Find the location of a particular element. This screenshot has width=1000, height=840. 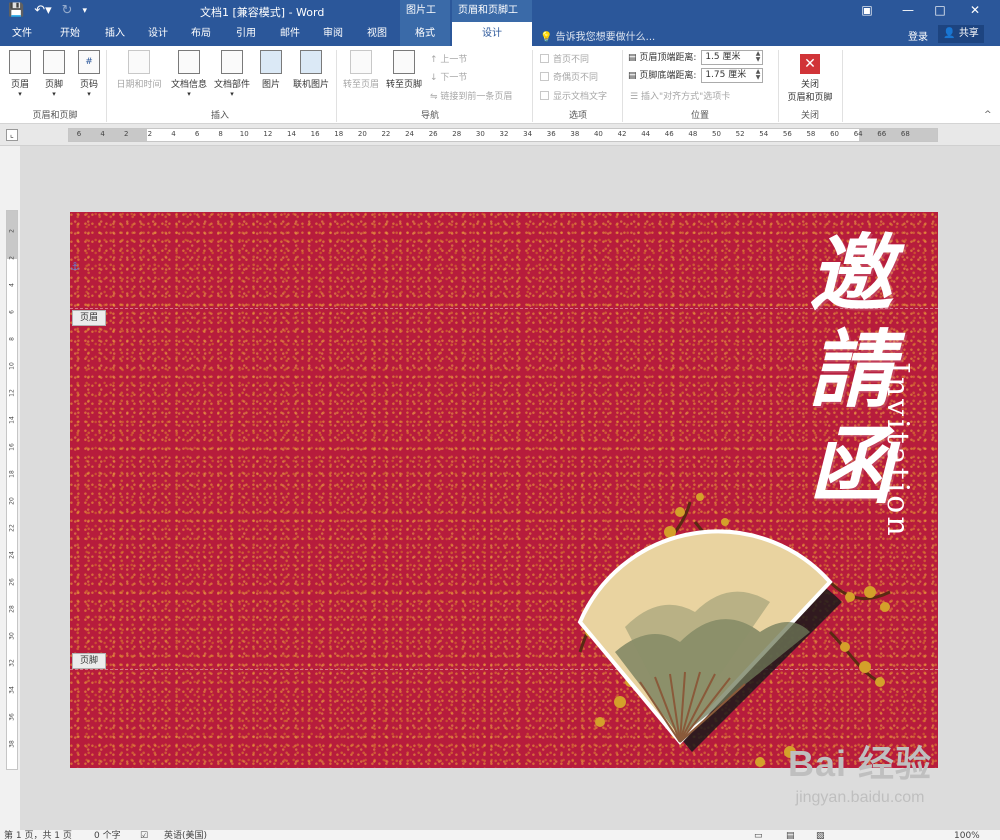

header-from-top-spinner: 1.5 厘米 ▲ ▼ is located at coordinates (732, 57).